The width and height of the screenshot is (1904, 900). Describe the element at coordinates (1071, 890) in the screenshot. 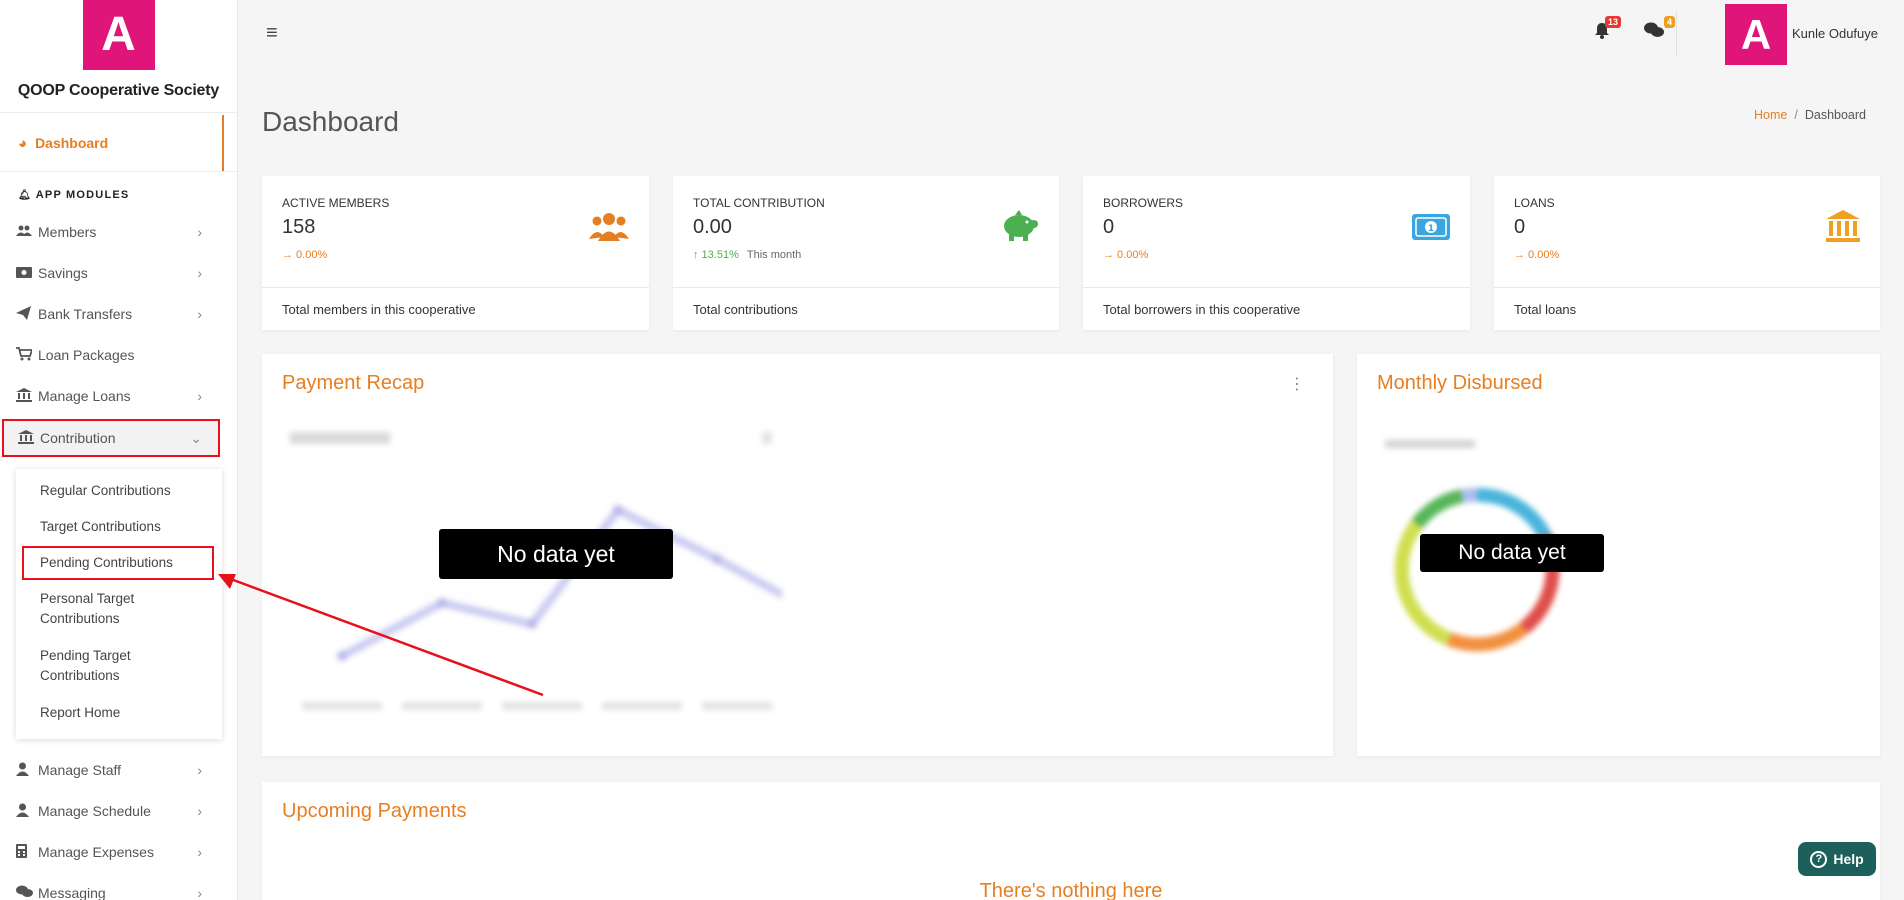

I see `empty-state-message: There's nothing here` at that location.